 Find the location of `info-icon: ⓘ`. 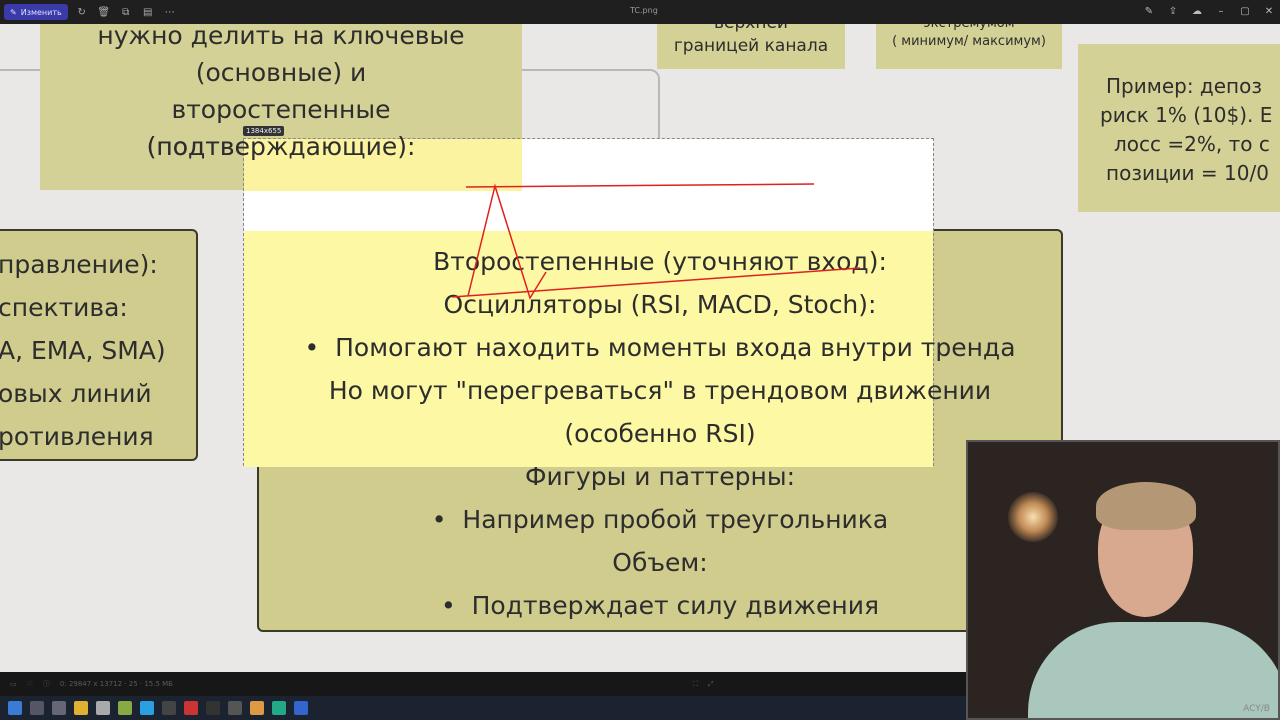

info-icon: ⓘ is located at coordinates (46, 684).